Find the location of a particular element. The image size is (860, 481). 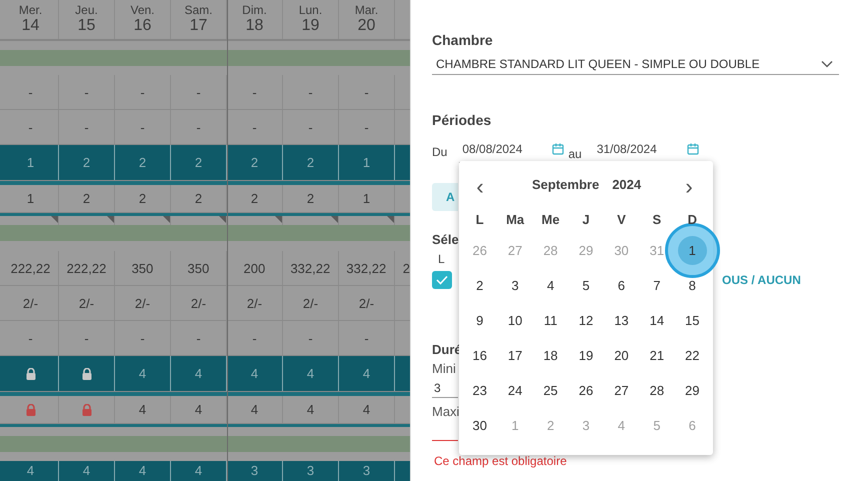

calendar-day: 17 is located at coordinates (515, 356).